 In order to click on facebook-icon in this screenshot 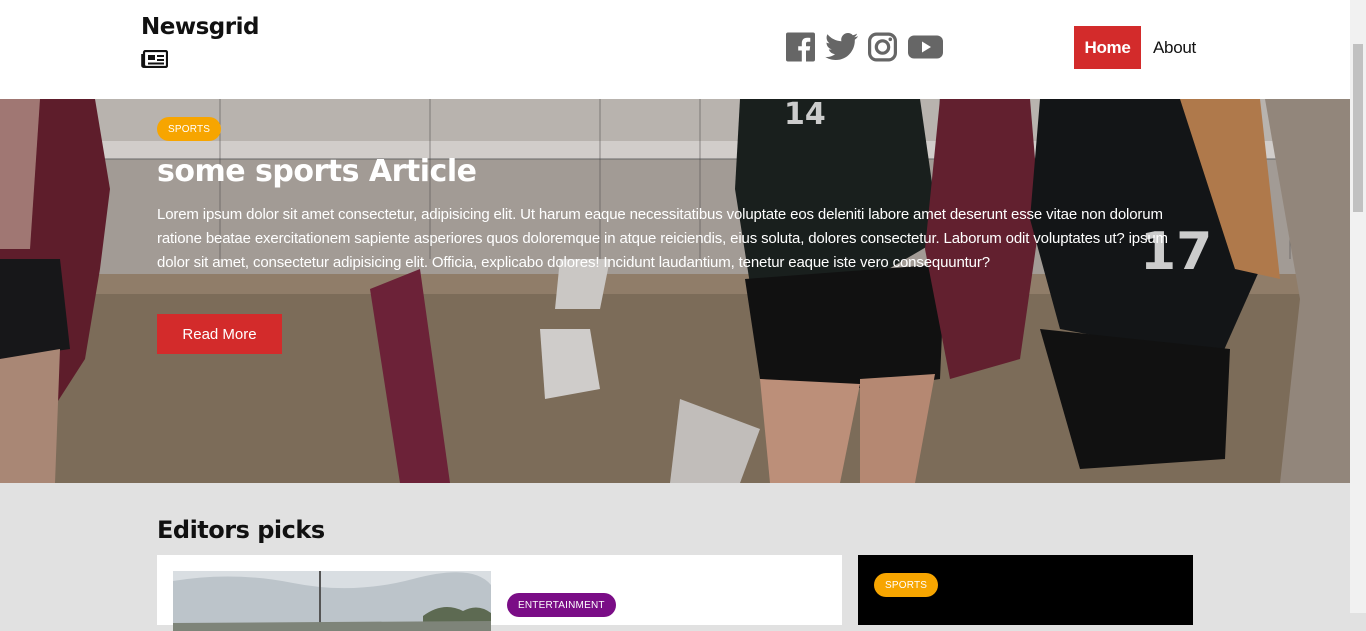, I will do `click(800, 47)`.